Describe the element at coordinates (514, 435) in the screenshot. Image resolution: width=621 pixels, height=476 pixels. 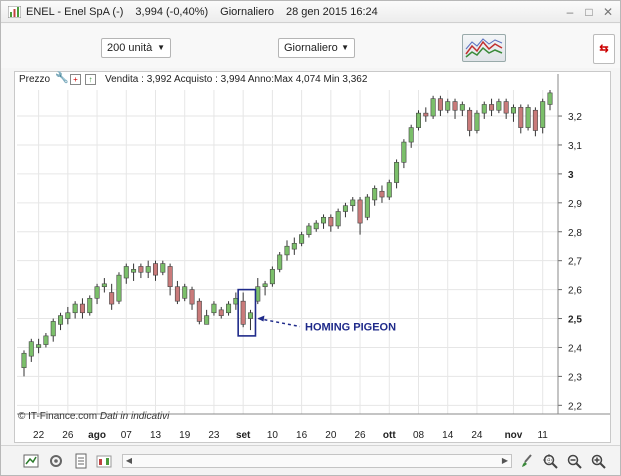
I see `x-tick-label: nov` at that location.